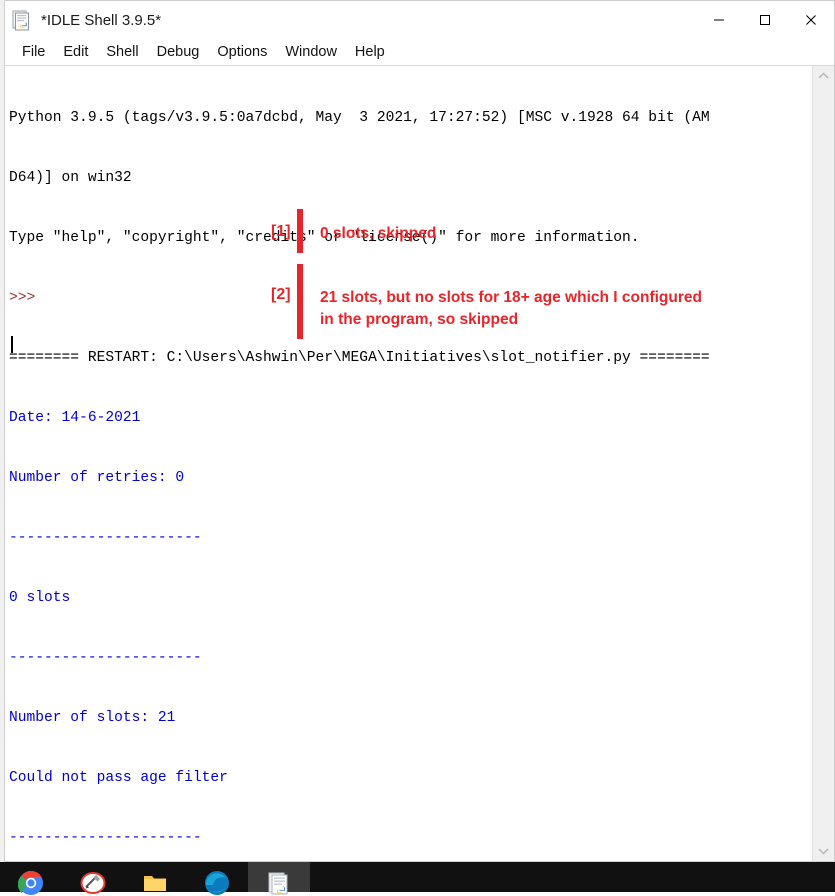 Image resolution: width=835 pixels, height=896 pixels. I want to click on taskbar-item-chrome, so click(31, 878).